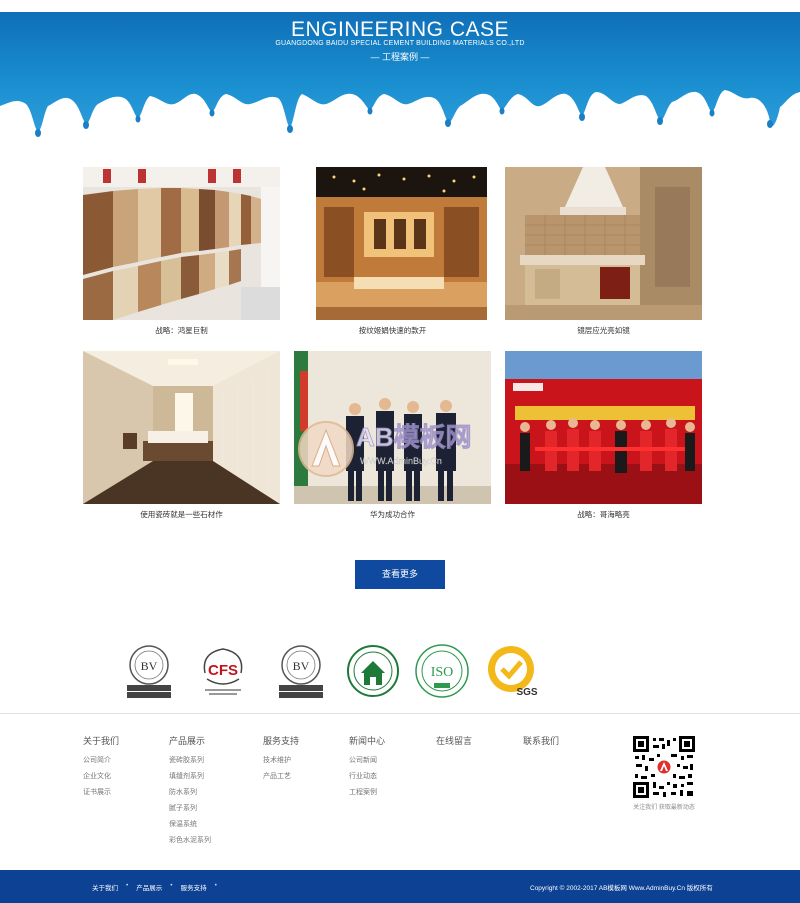  What do you see at coordinates (513, 672) in the screenshot?
I see `sgs-badge: SGS` at bounding box center [513, 672].